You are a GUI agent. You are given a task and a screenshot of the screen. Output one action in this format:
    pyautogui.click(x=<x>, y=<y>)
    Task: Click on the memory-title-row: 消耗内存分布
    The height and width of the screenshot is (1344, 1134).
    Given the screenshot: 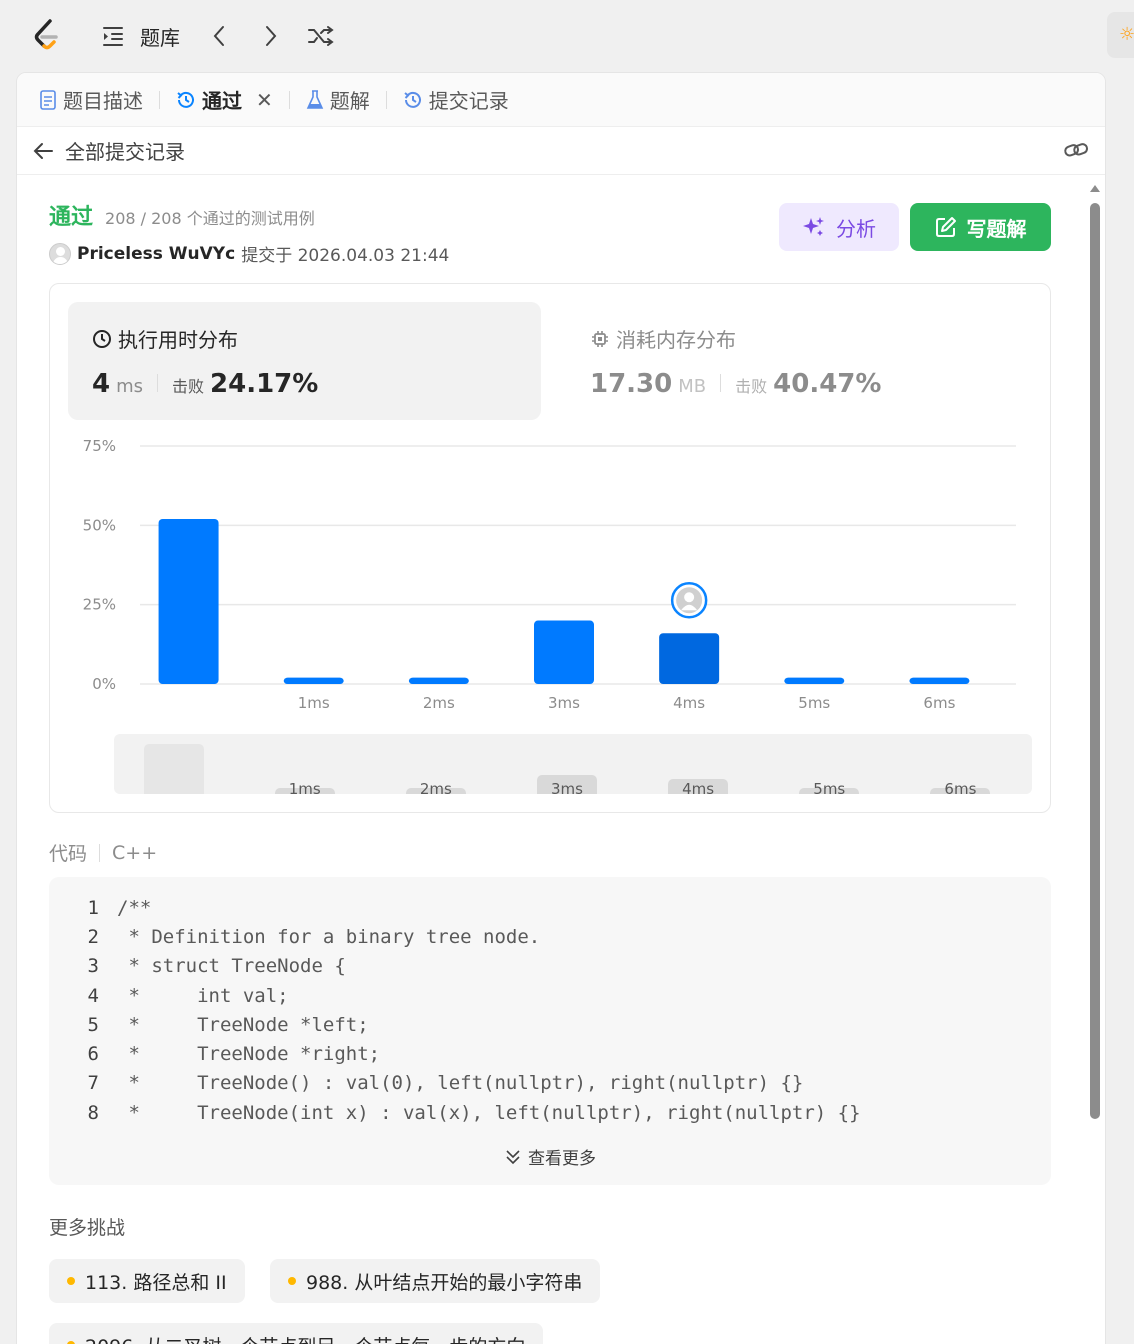 What is the action you would take?
    pyautogui.click(x=802, y=338)
    